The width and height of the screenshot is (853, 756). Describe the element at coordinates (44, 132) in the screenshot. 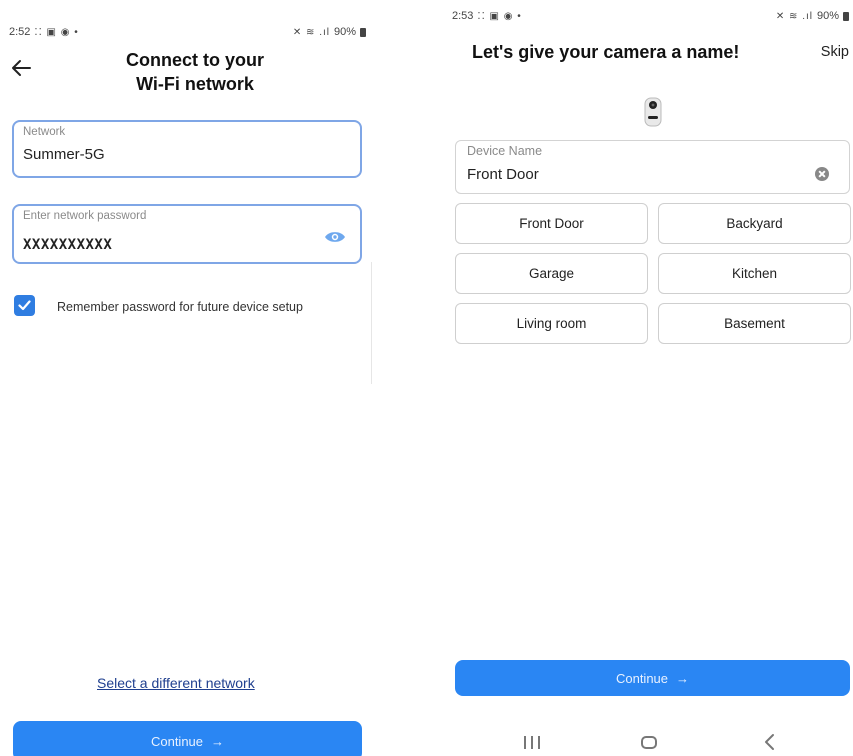

I see `network-field-label: Network` at that location.